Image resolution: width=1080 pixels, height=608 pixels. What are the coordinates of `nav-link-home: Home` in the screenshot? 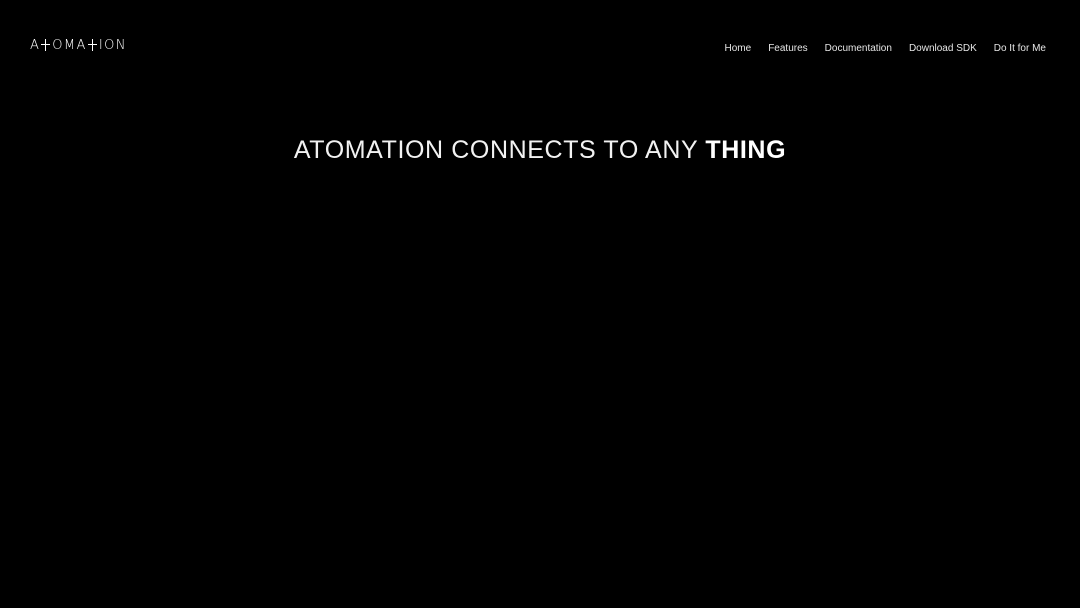 It's located at (738, 48).